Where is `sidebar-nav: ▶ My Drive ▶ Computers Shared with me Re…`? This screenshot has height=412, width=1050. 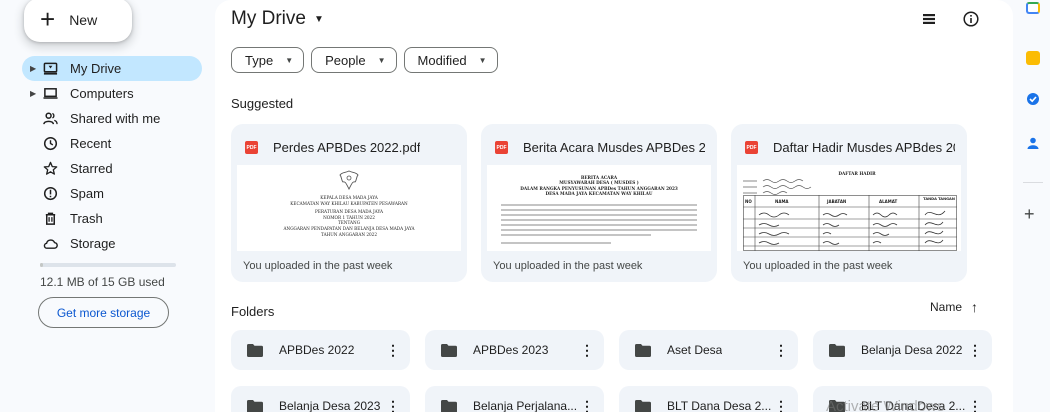
sidebar-nav: ▶ My Drive ▶ Computers Shared with me Re… is located at coordinates (112, 156).